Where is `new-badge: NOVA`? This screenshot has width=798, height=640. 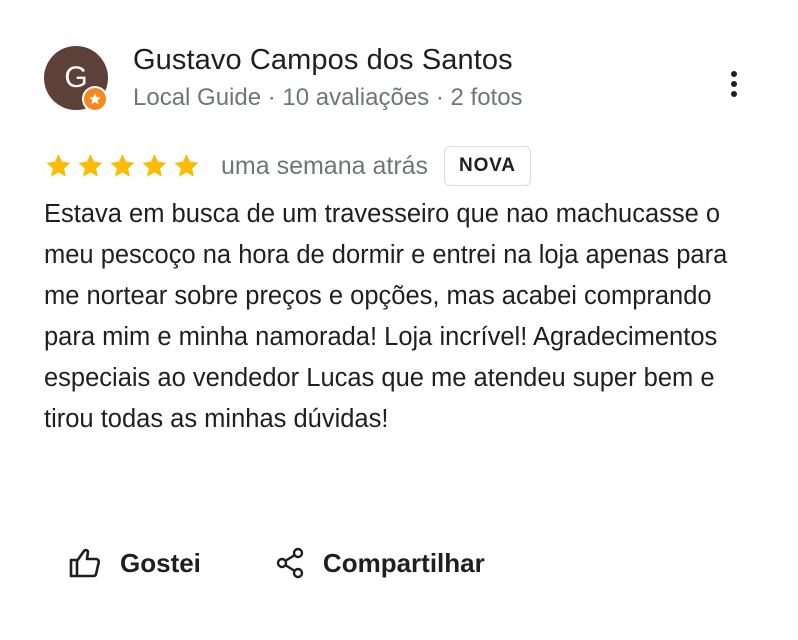
new-badge: NOVA is located at coordinates (487, 166).